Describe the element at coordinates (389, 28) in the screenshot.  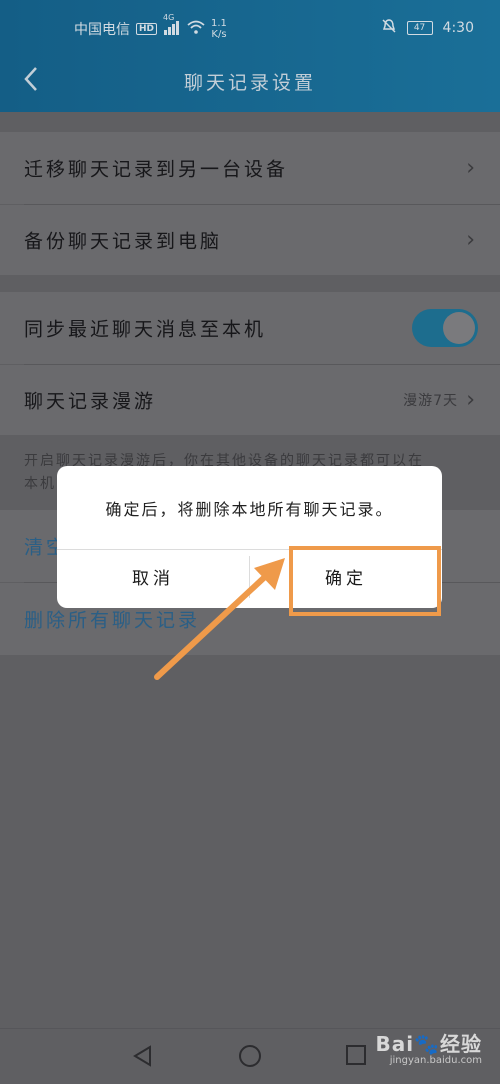
I see `mute-icon` at that location.